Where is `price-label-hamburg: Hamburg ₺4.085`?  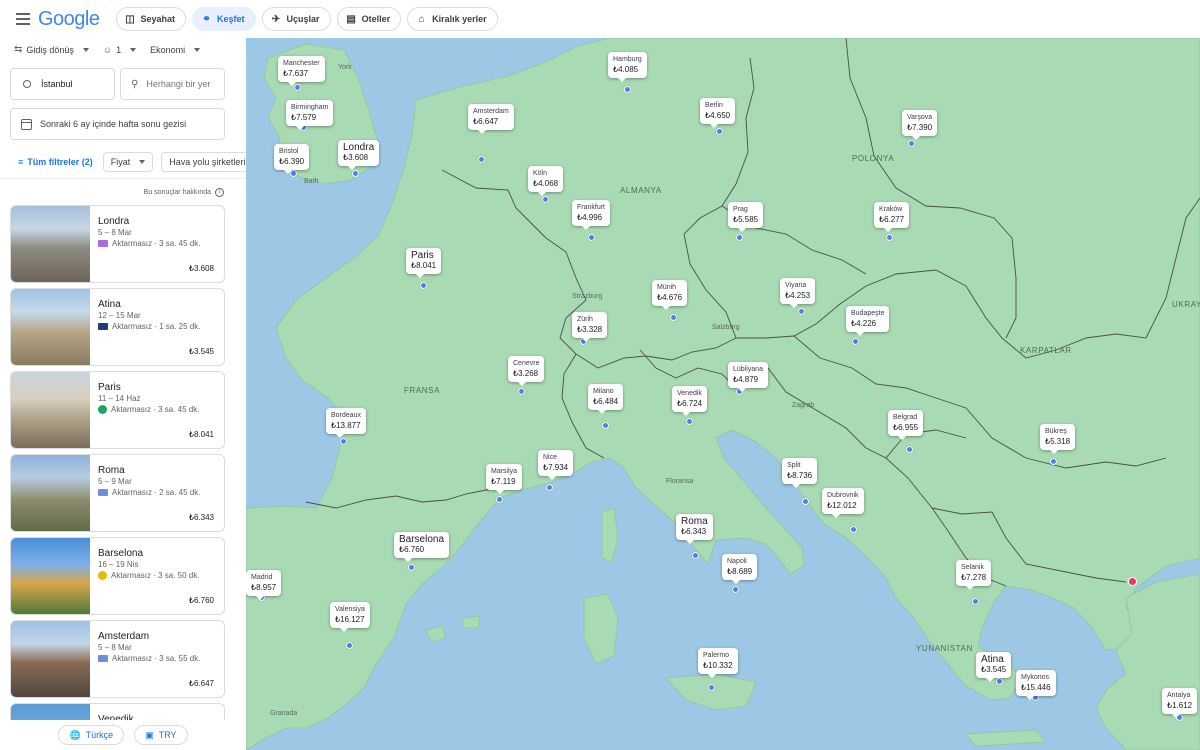 price-label-hamburg: Hamburg ₺4.085 is located at coordinates (627, 67).